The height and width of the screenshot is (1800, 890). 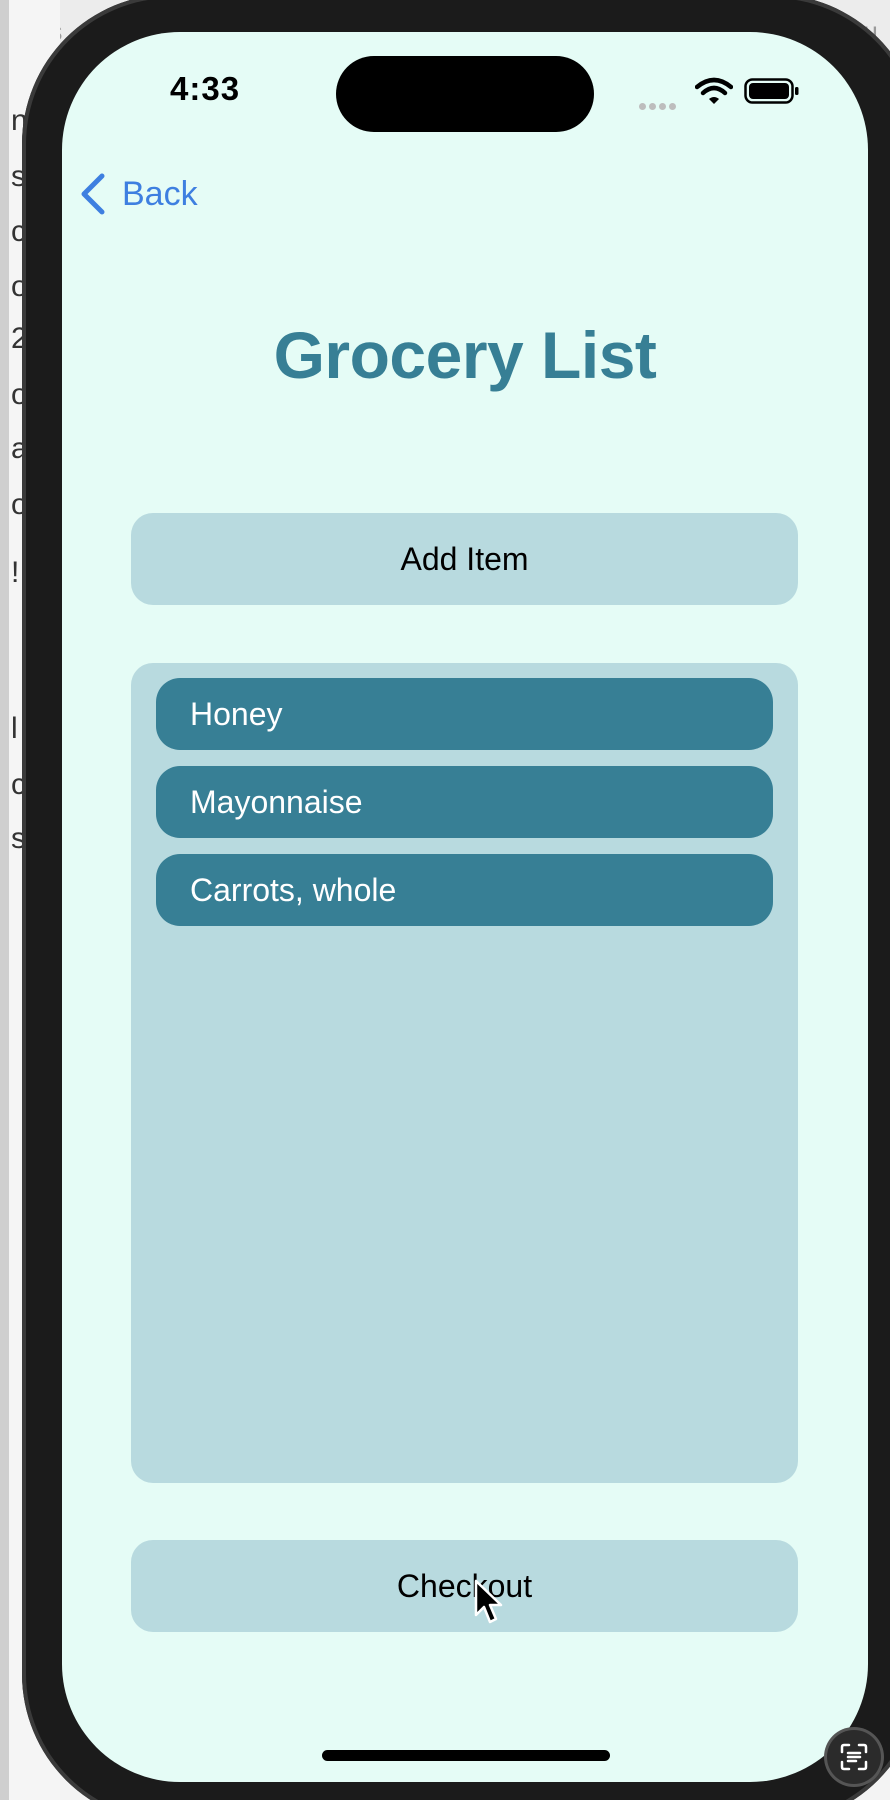 What do you see at coordinates (205, 88) in the screenshot?
I see `status-time: 4:33` at bounding box center [205, 88].